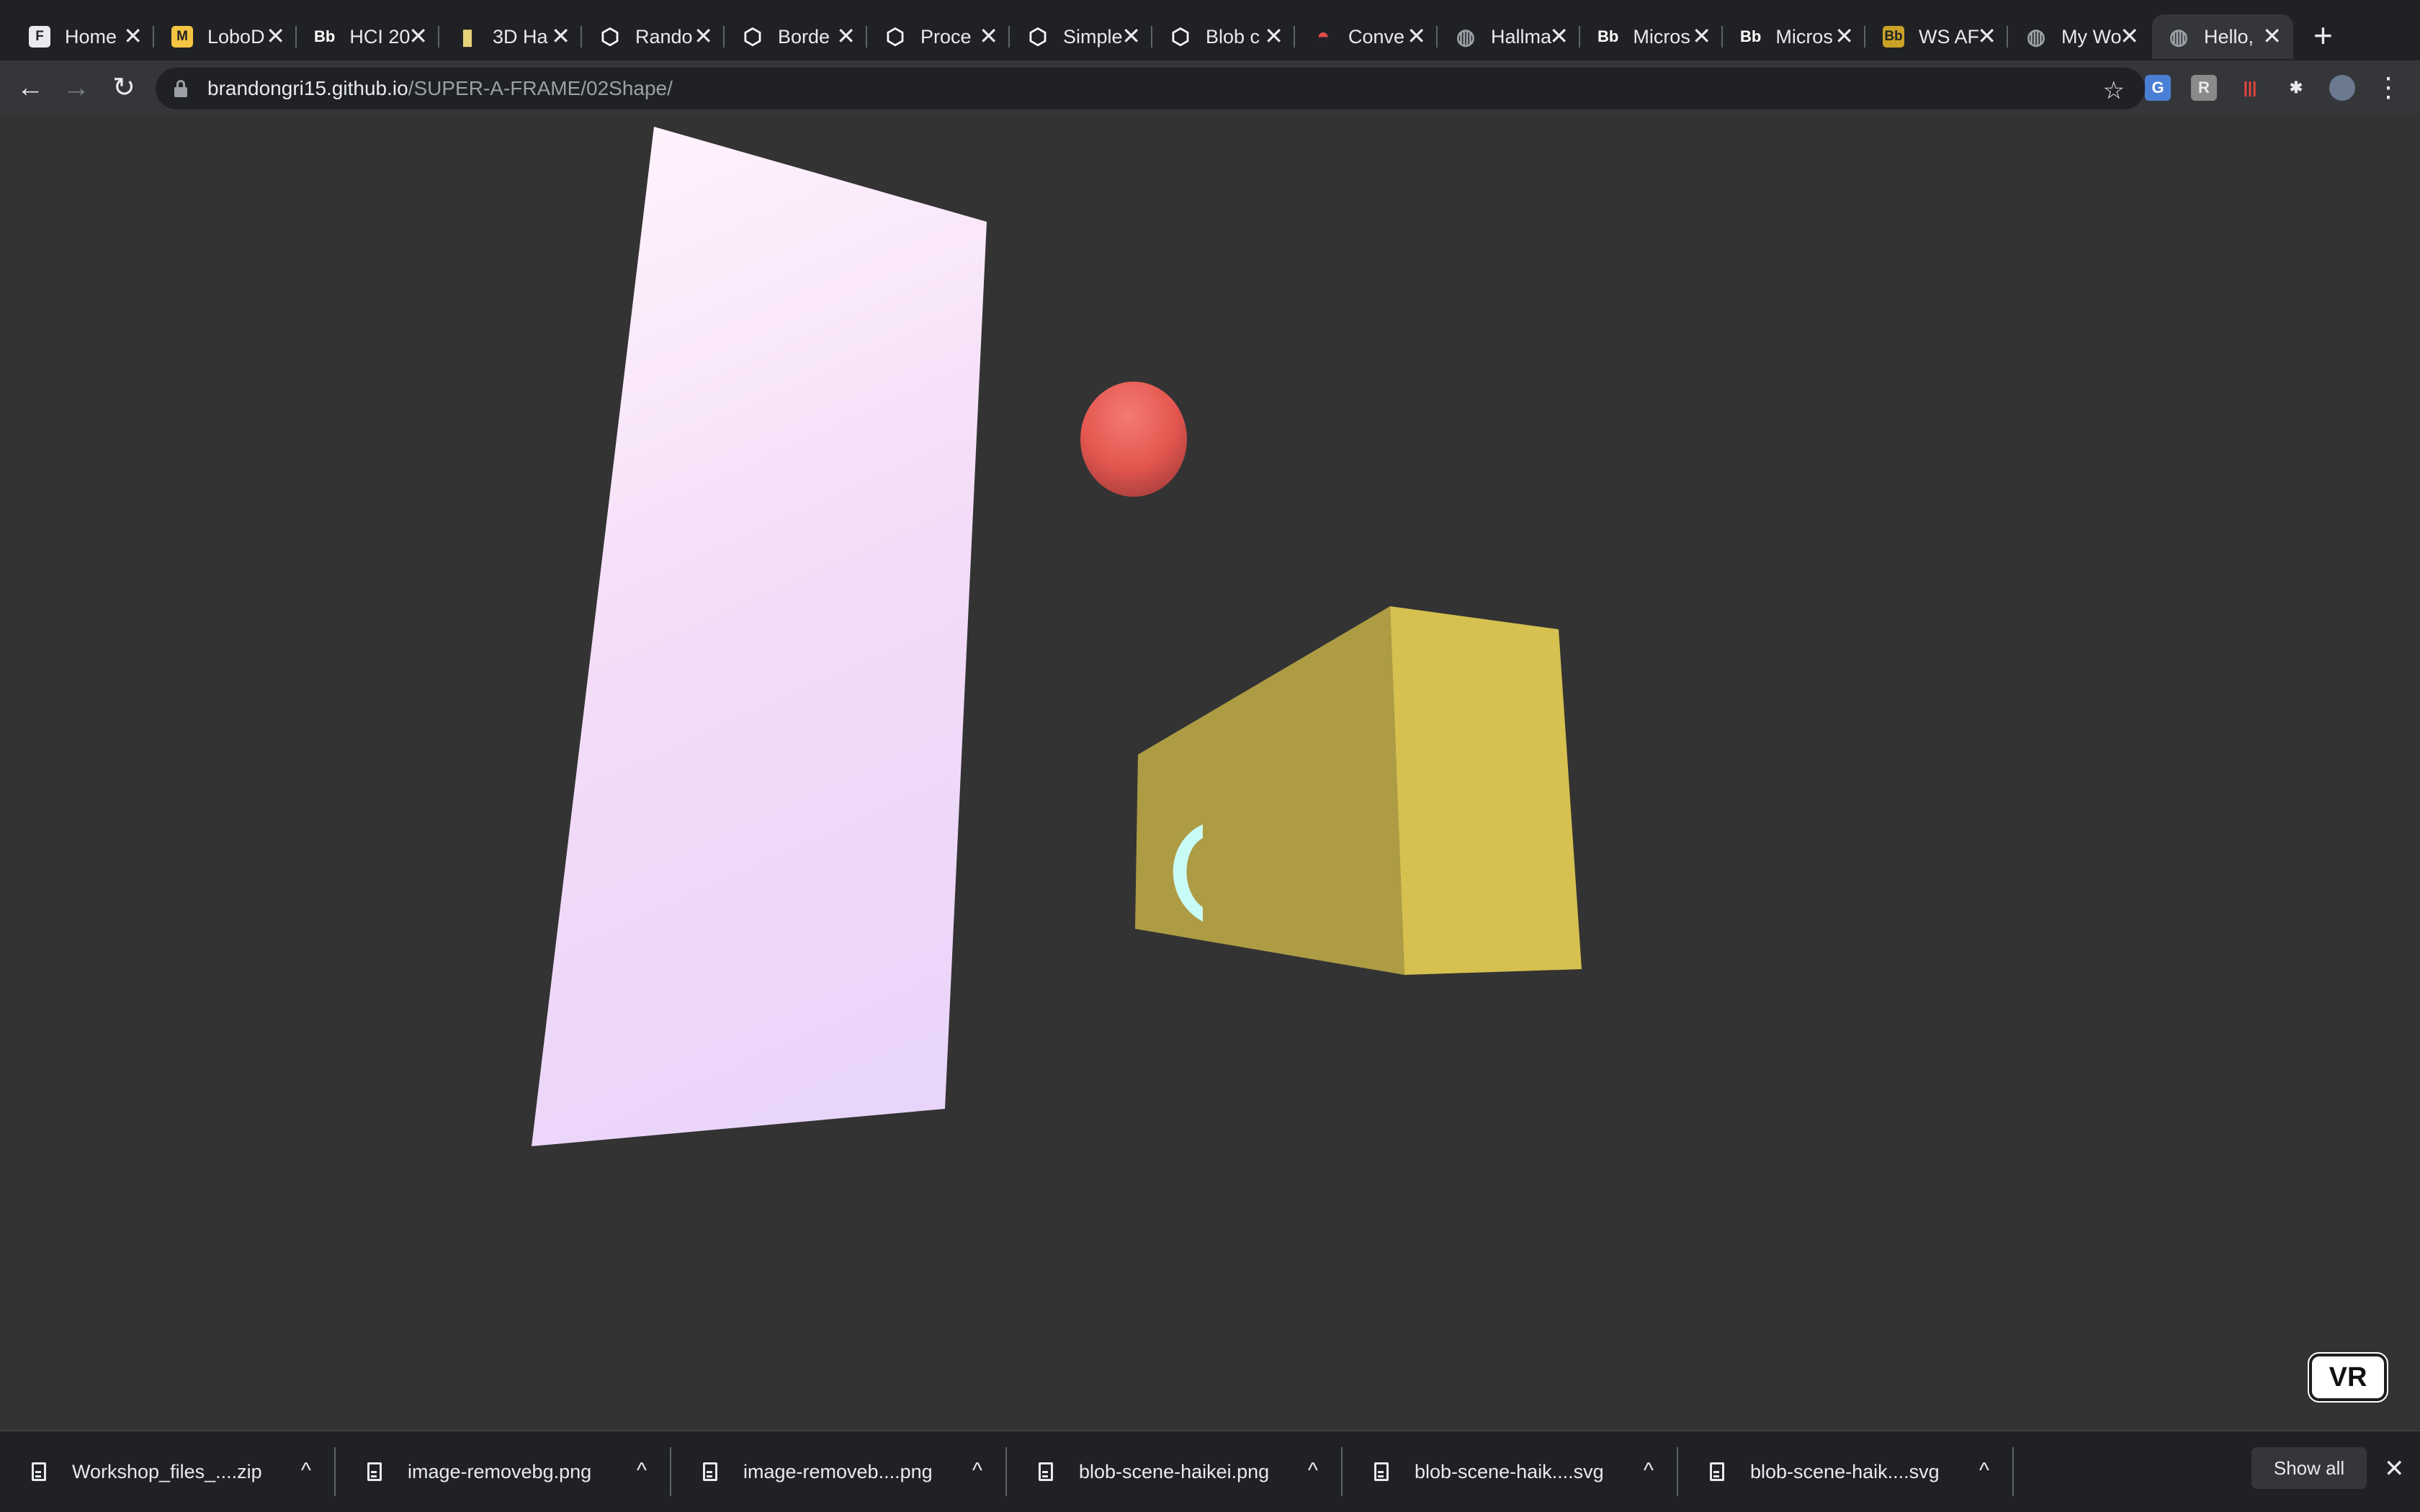 The height and width of the screenshot is (1512, 2420). Describe the element at coordinates (2394, 1468) in the screenshot. I see `close-shelf-icon: ✕` at that location.